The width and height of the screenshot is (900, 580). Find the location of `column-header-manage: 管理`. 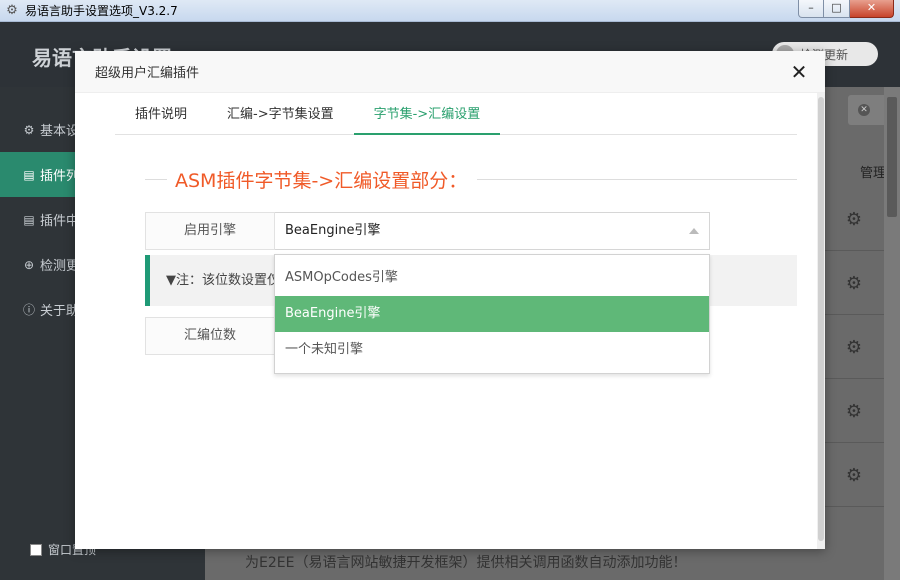

column-header-manage: 管理 is located at coordinates (872, 173).